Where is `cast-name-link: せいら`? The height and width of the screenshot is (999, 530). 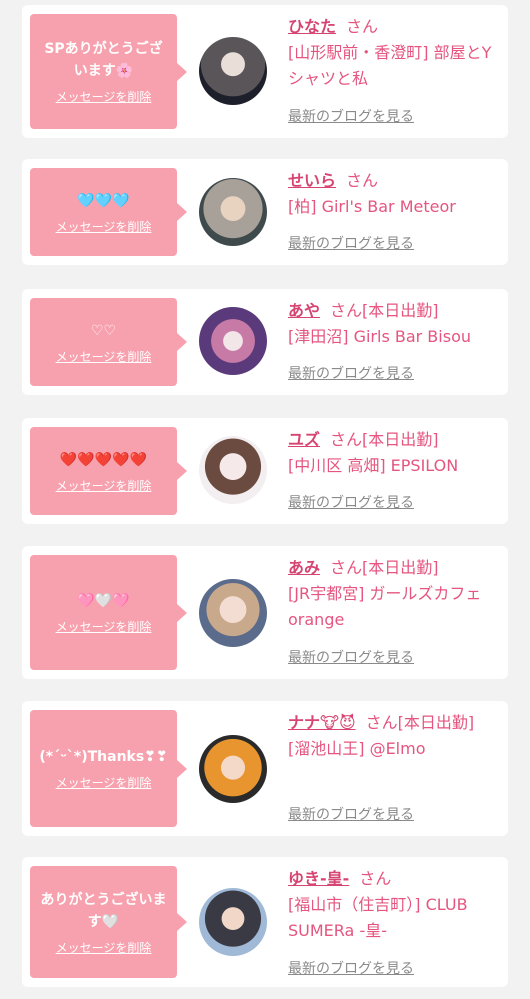 cast-name-link: せいら is located at coordinates (312, 180).